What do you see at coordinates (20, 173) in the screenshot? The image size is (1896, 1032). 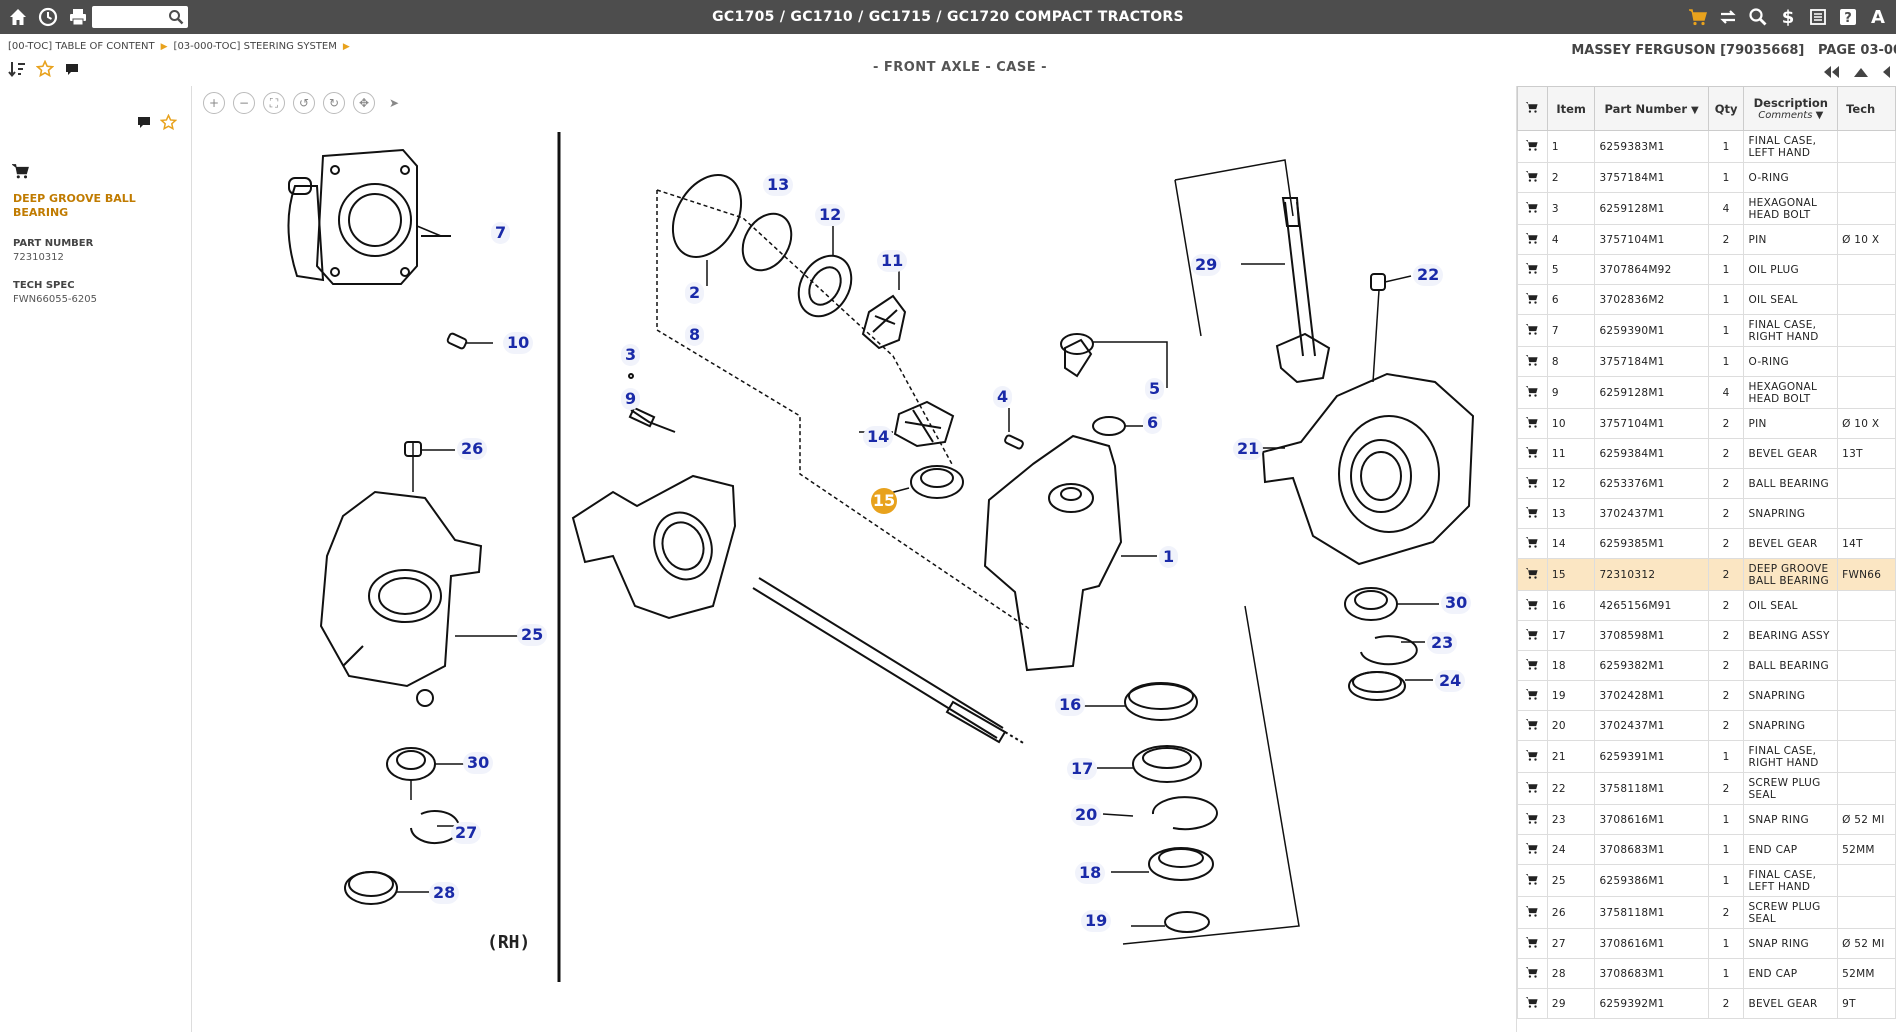 I see `cart-icon` at bounding box center [20, 173].